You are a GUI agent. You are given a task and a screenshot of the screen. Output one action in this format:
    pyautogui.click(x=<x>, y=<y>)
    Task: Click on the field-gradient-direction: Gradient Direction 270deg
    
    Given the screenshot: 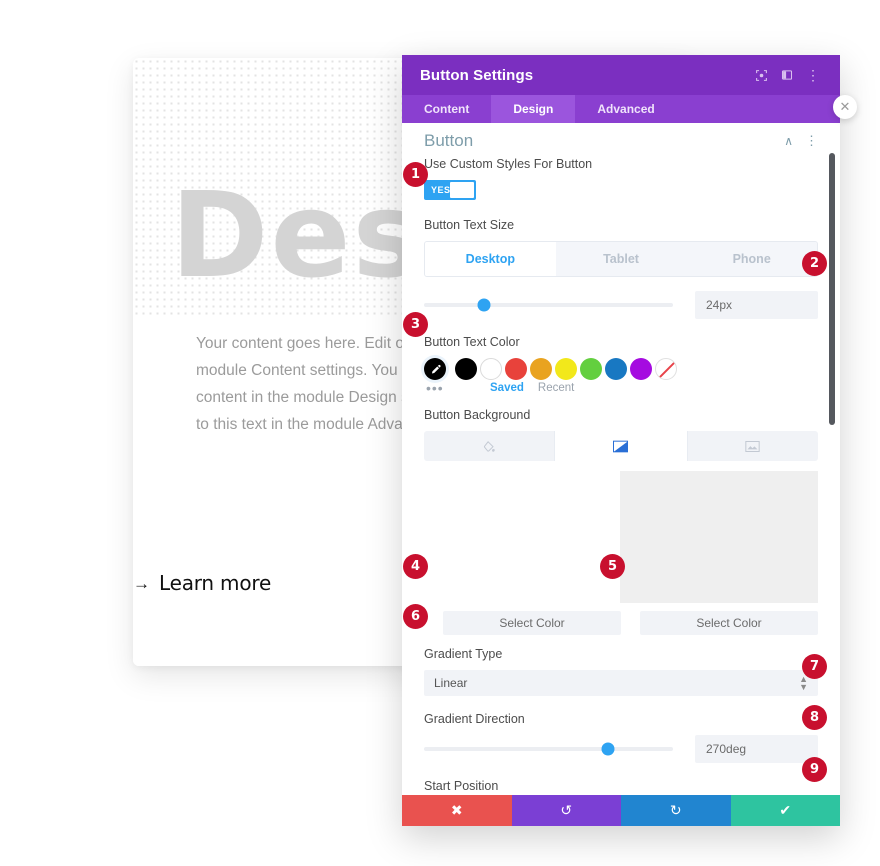 What is the action you would take?
    pyautogui.click(x=621, y=737)
    